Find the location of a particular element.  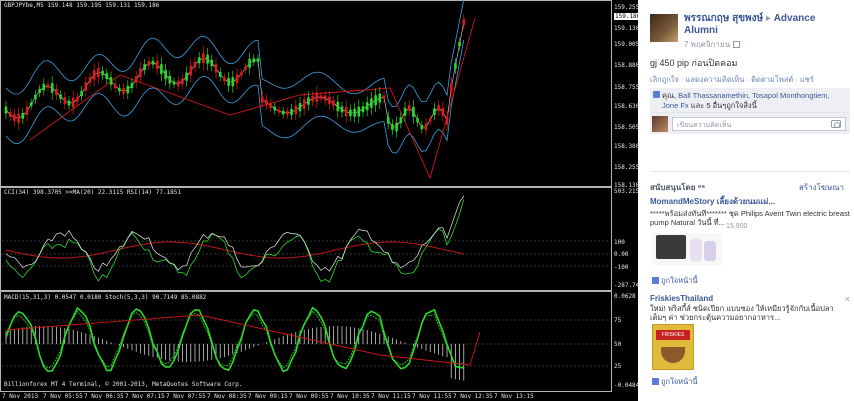

share-link: แชร์ is located at coordinates (807, 79).